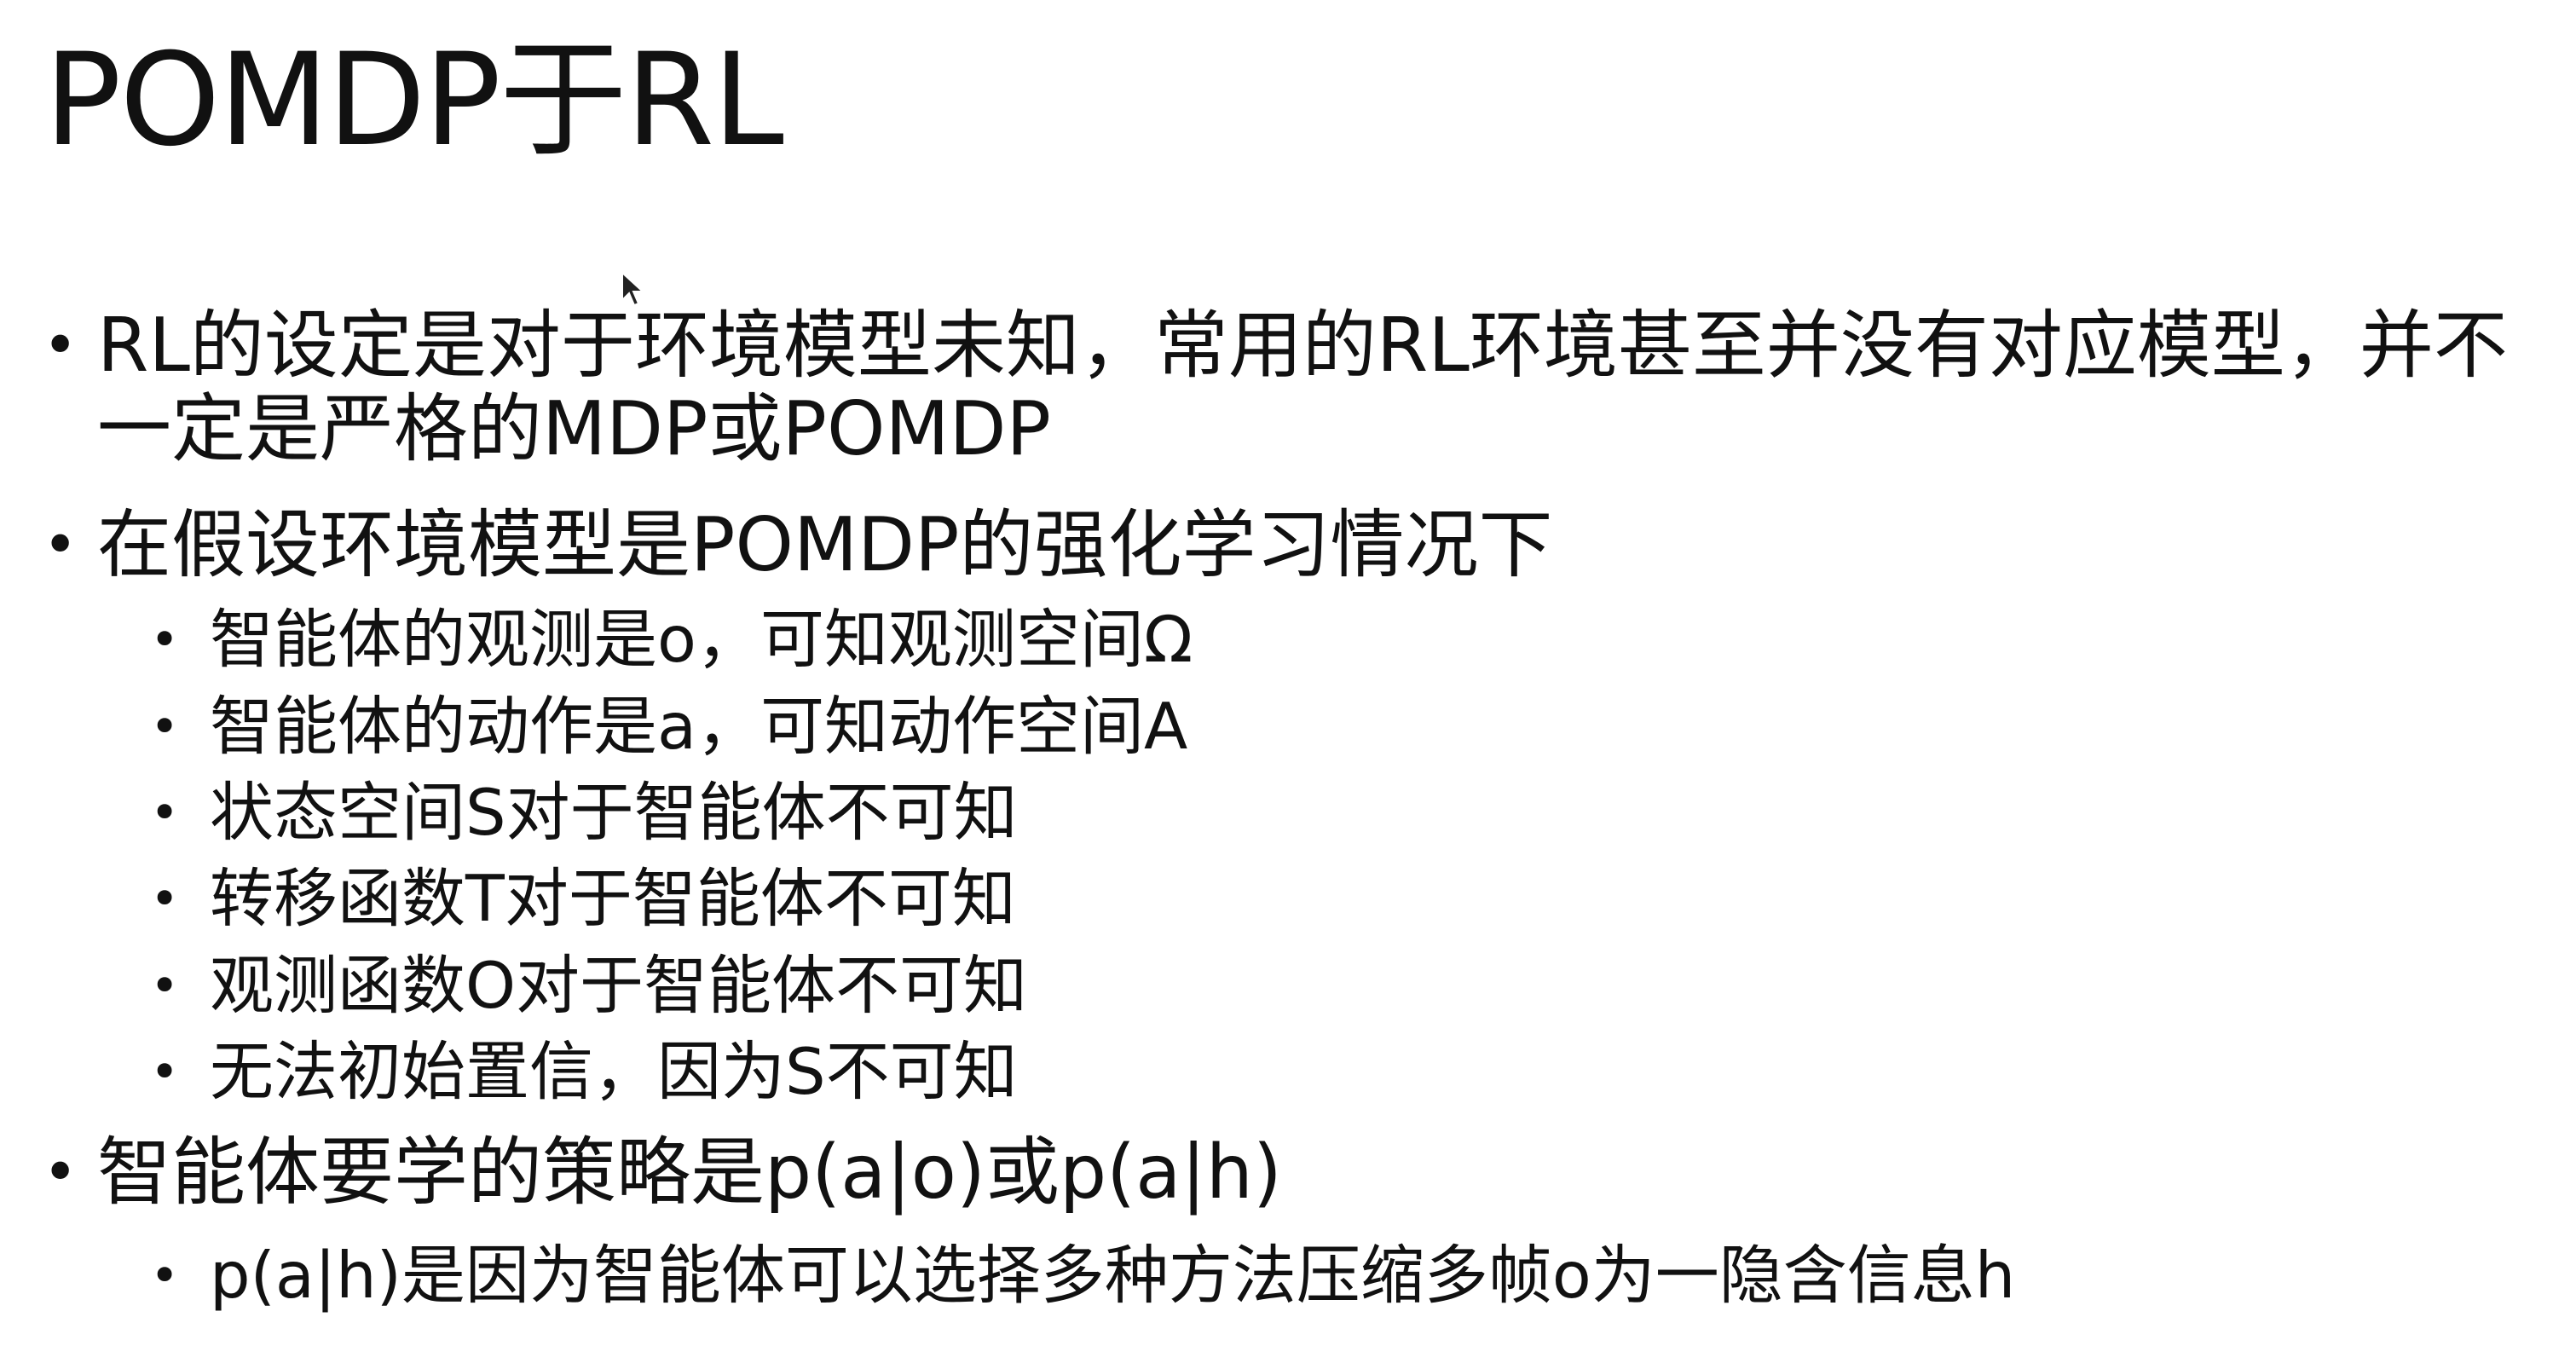 The width and height of the screenshot is (2576, 1346). Describe the element at coordinates (1335, 898) in the screenshot. I see `sub-bullet-item: • 转移函数T对于智能体不可知` at that location.